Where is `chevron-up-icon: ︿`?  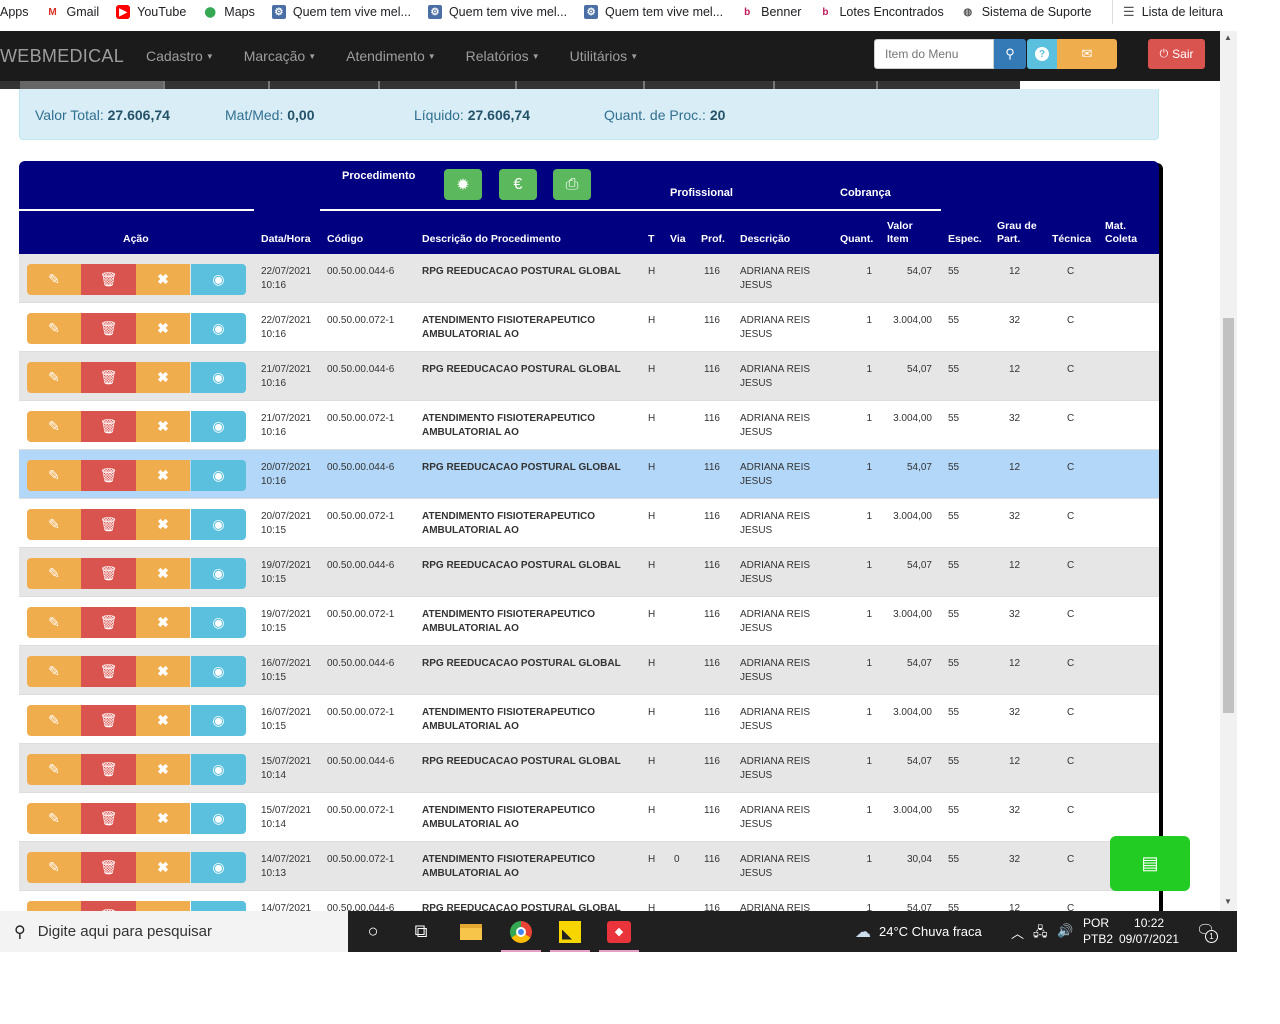 chevron-up-icon: ︿ is located at coordinates (1017, 932).